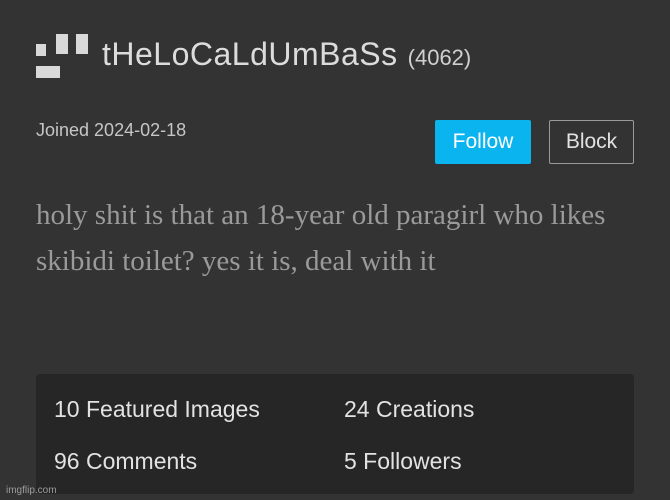 This screenshot has height=500, width=670. I want to click on stat-creations: 24 Creations, so click(409, 409).